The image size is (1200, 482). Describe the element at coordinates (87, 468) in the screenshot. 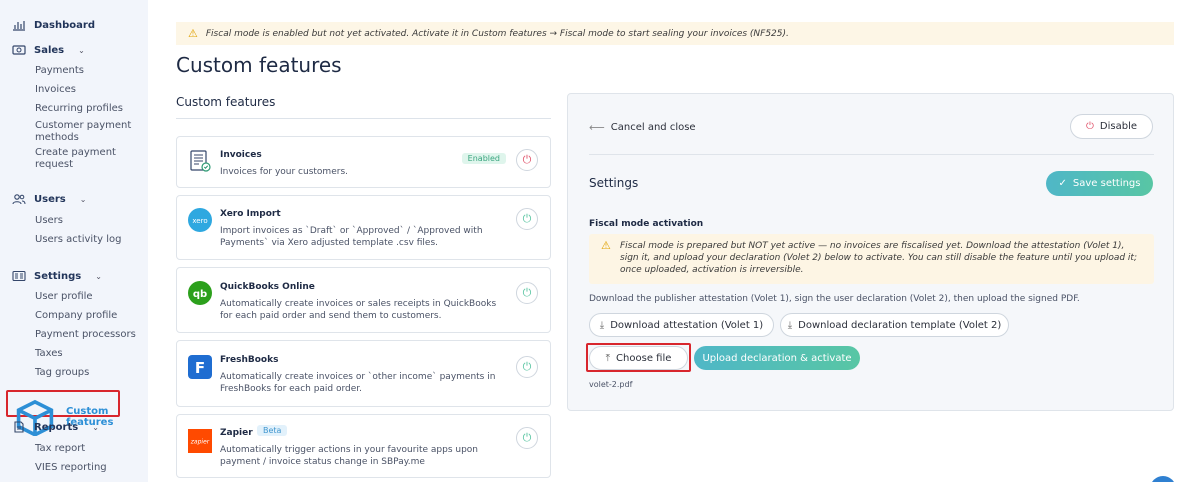

I see `sidebar-item-vies-reporting: VIES reporting` at that location.